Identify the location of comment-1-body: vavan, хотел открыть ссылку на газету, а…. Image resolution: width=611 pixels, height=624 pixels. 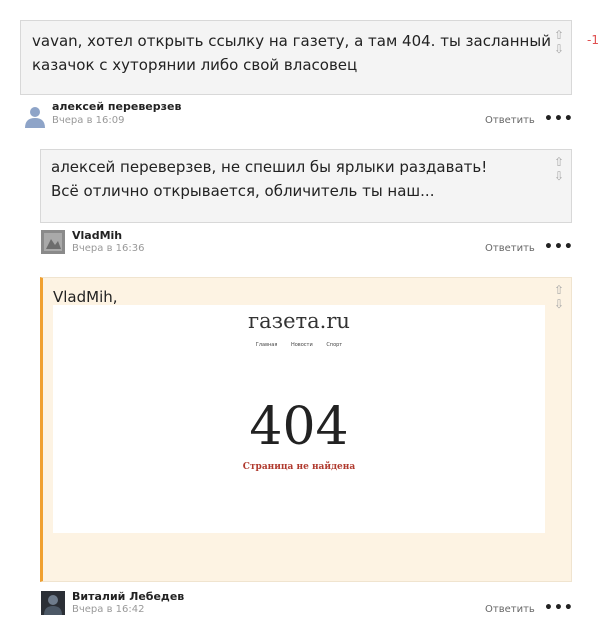
(296, 57).